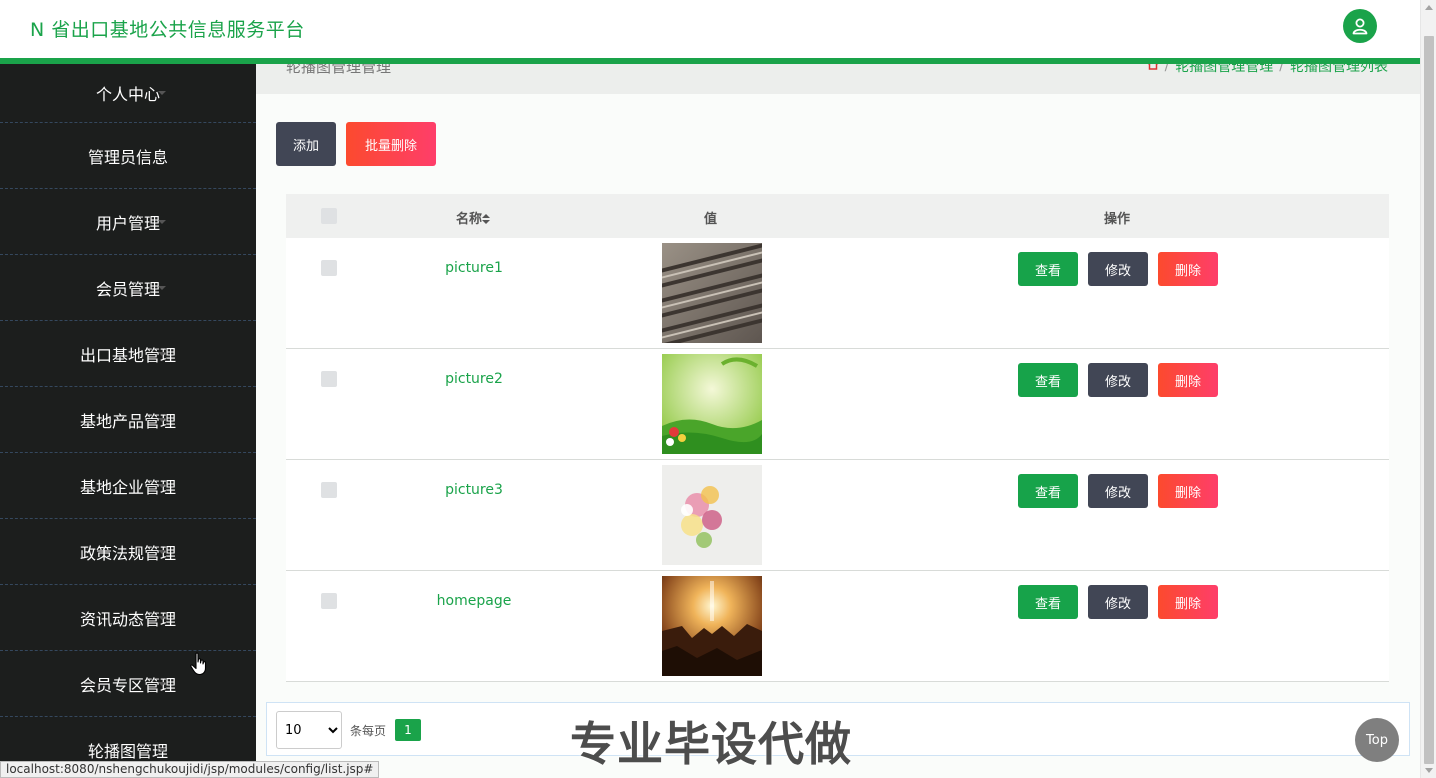 Image resolution: width=1436 pixels, height=778 pixels. What do you see at coordinates (711, 744) in the screenshot?
I see `watermark-text: 专业毕设代做` at bounding box center [711, 744].